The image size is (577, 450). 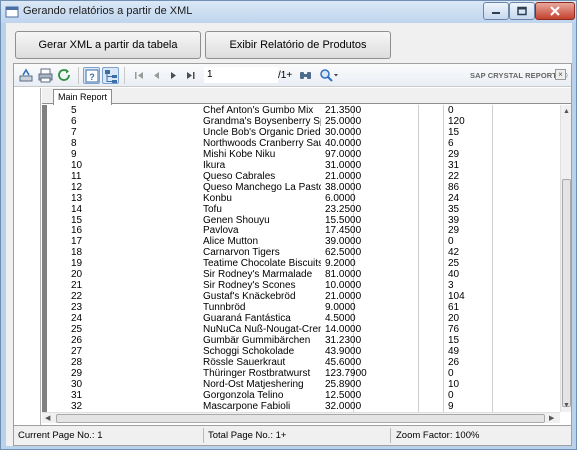 I want to click on product-id-cell: 13, so click(x=77, y=198).